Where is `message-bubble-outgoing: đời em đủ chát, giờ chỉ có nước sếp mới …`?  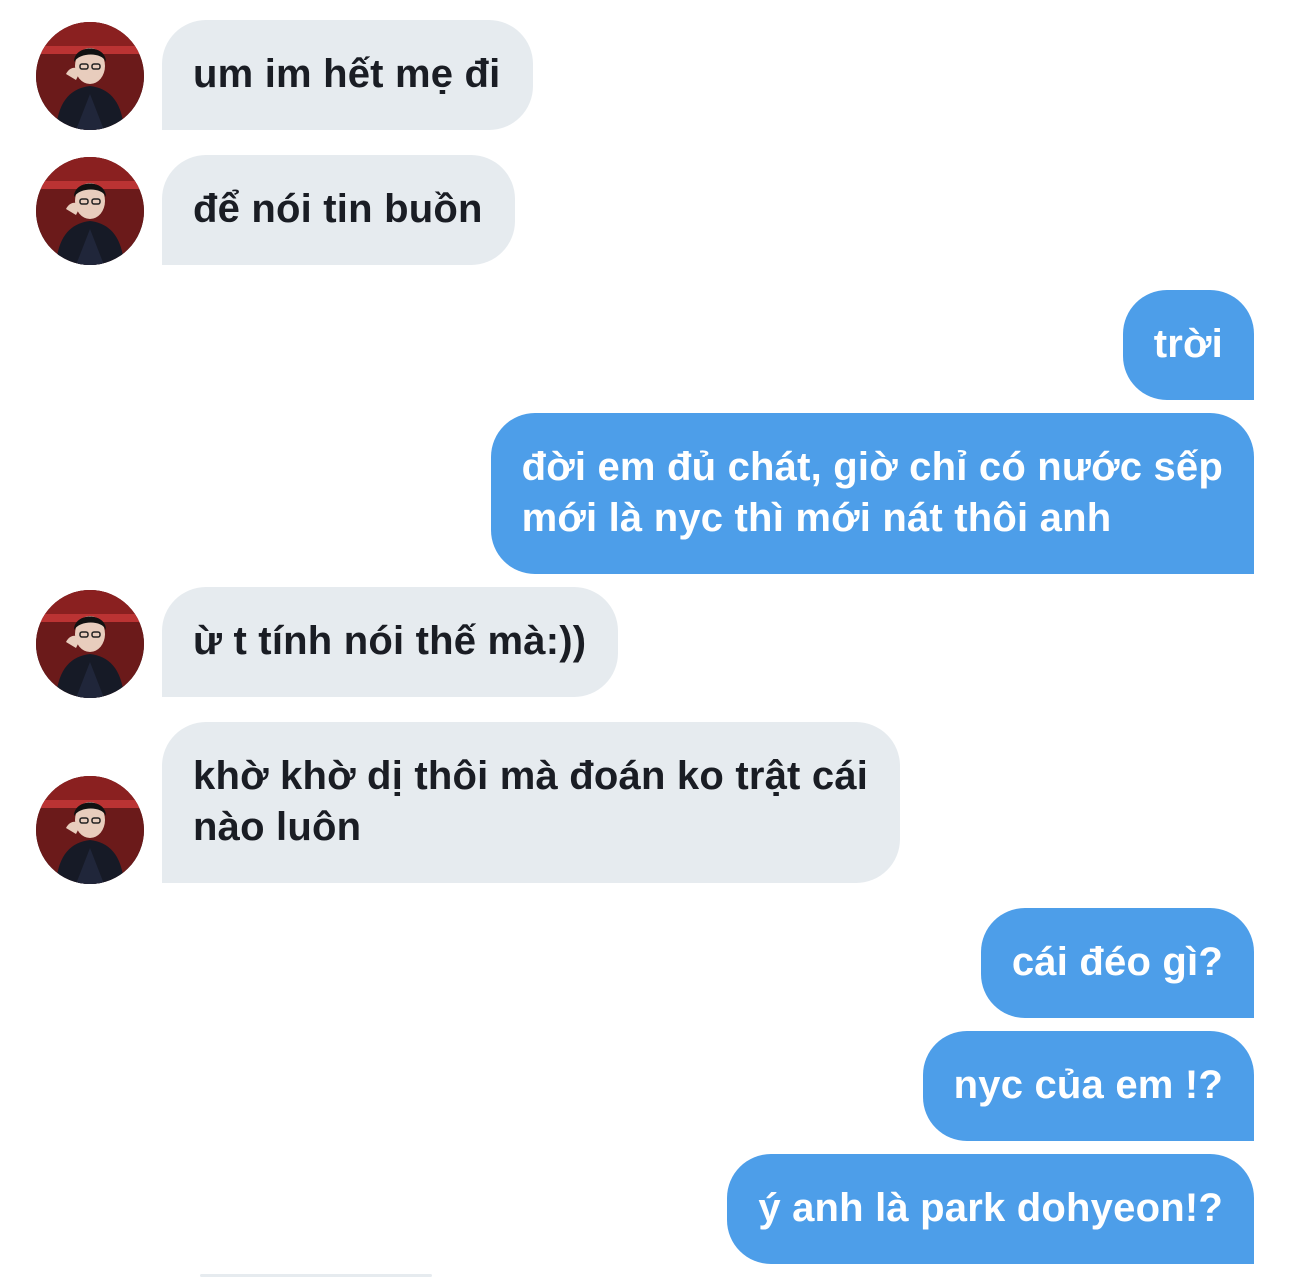
message-bubble-outgoing: đời em đủ chát, giờ chỉ có nước sếp mới … is located at coordinates (872, 493).